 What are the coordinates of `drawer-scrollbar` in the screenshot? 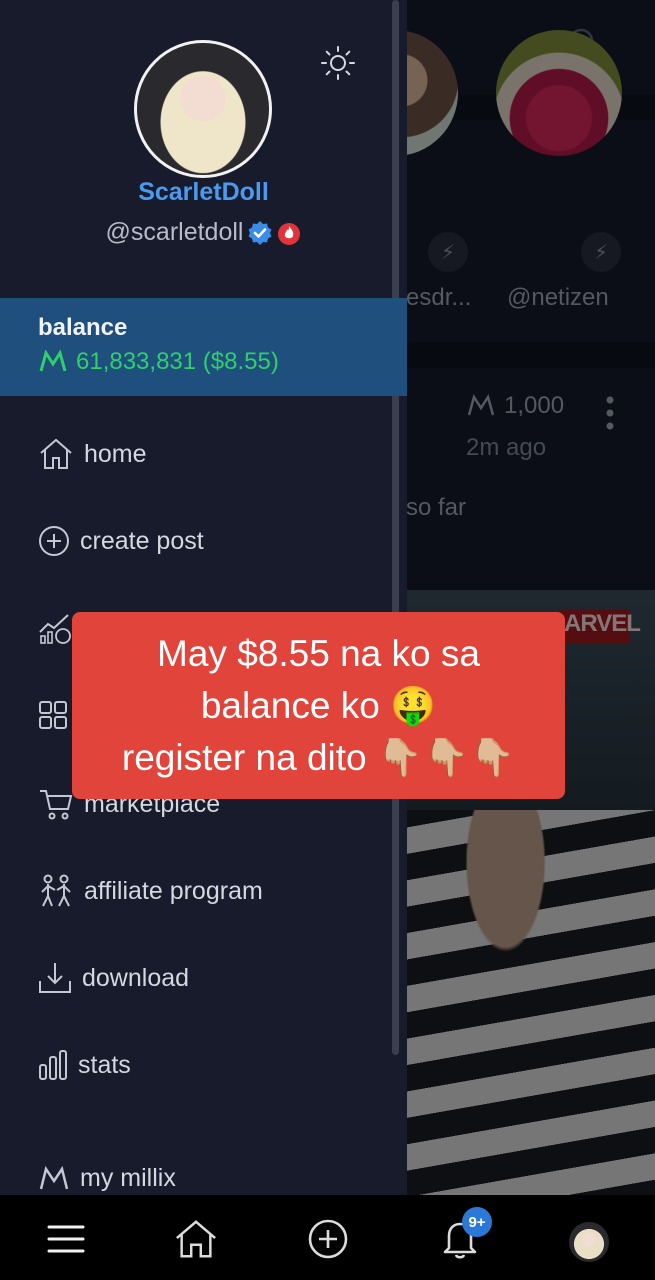 It's located at (395, 527).